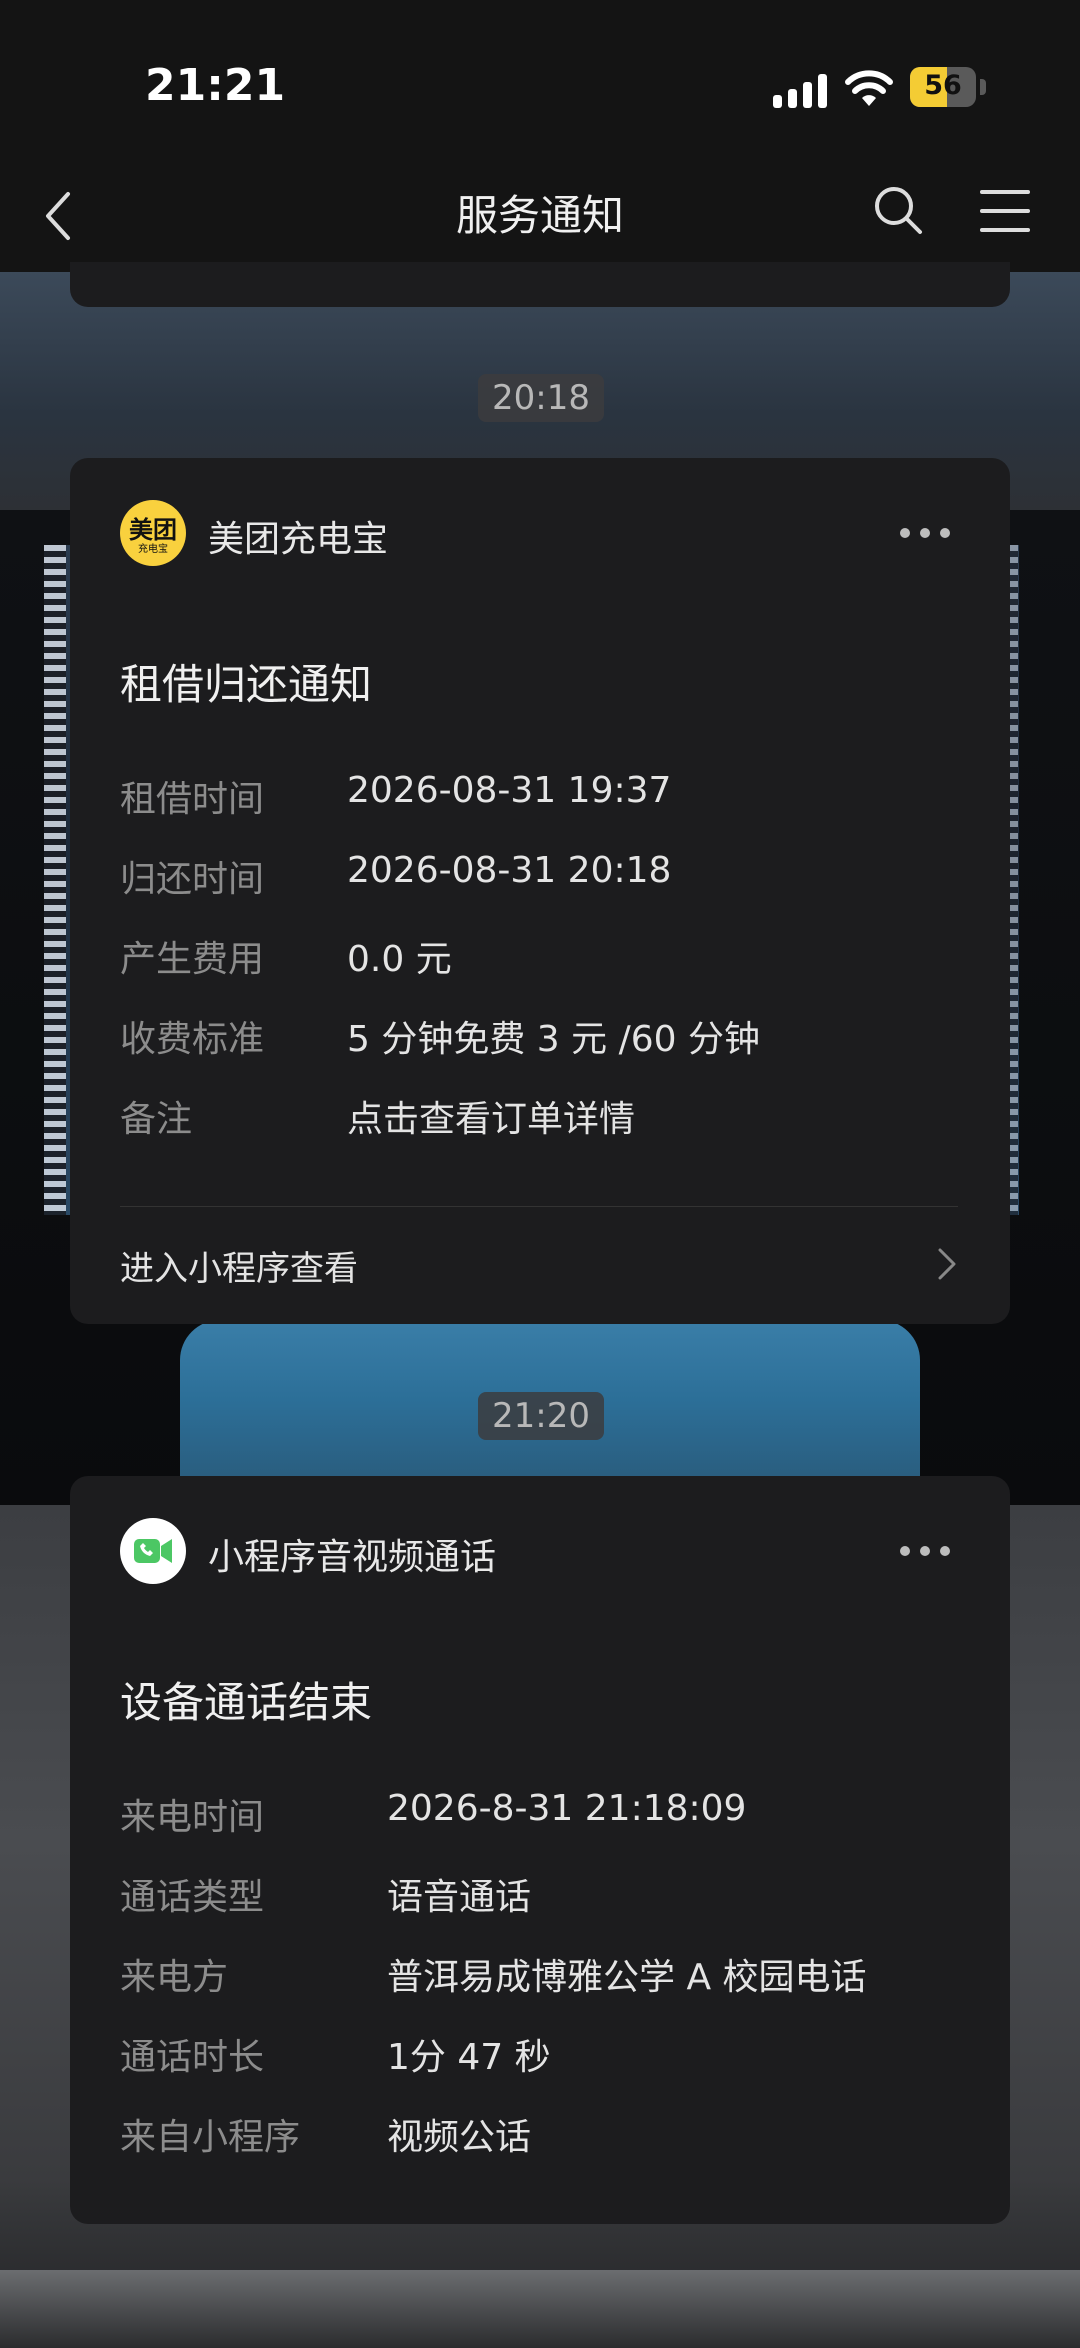 This screenshot has width=1080, height=2348. I want to click on previous-message-card, so click(540, 284).